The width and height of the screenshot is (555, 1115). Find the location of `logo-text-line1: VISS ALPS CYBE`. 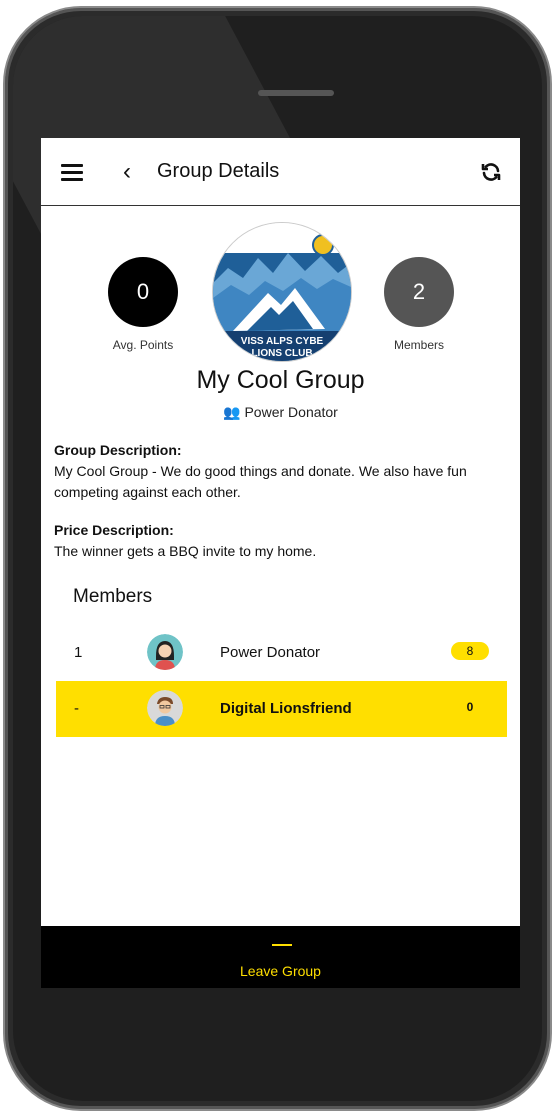

logo-text-line1: VISS ALPS CYBE is located at coordinates (282, 341).